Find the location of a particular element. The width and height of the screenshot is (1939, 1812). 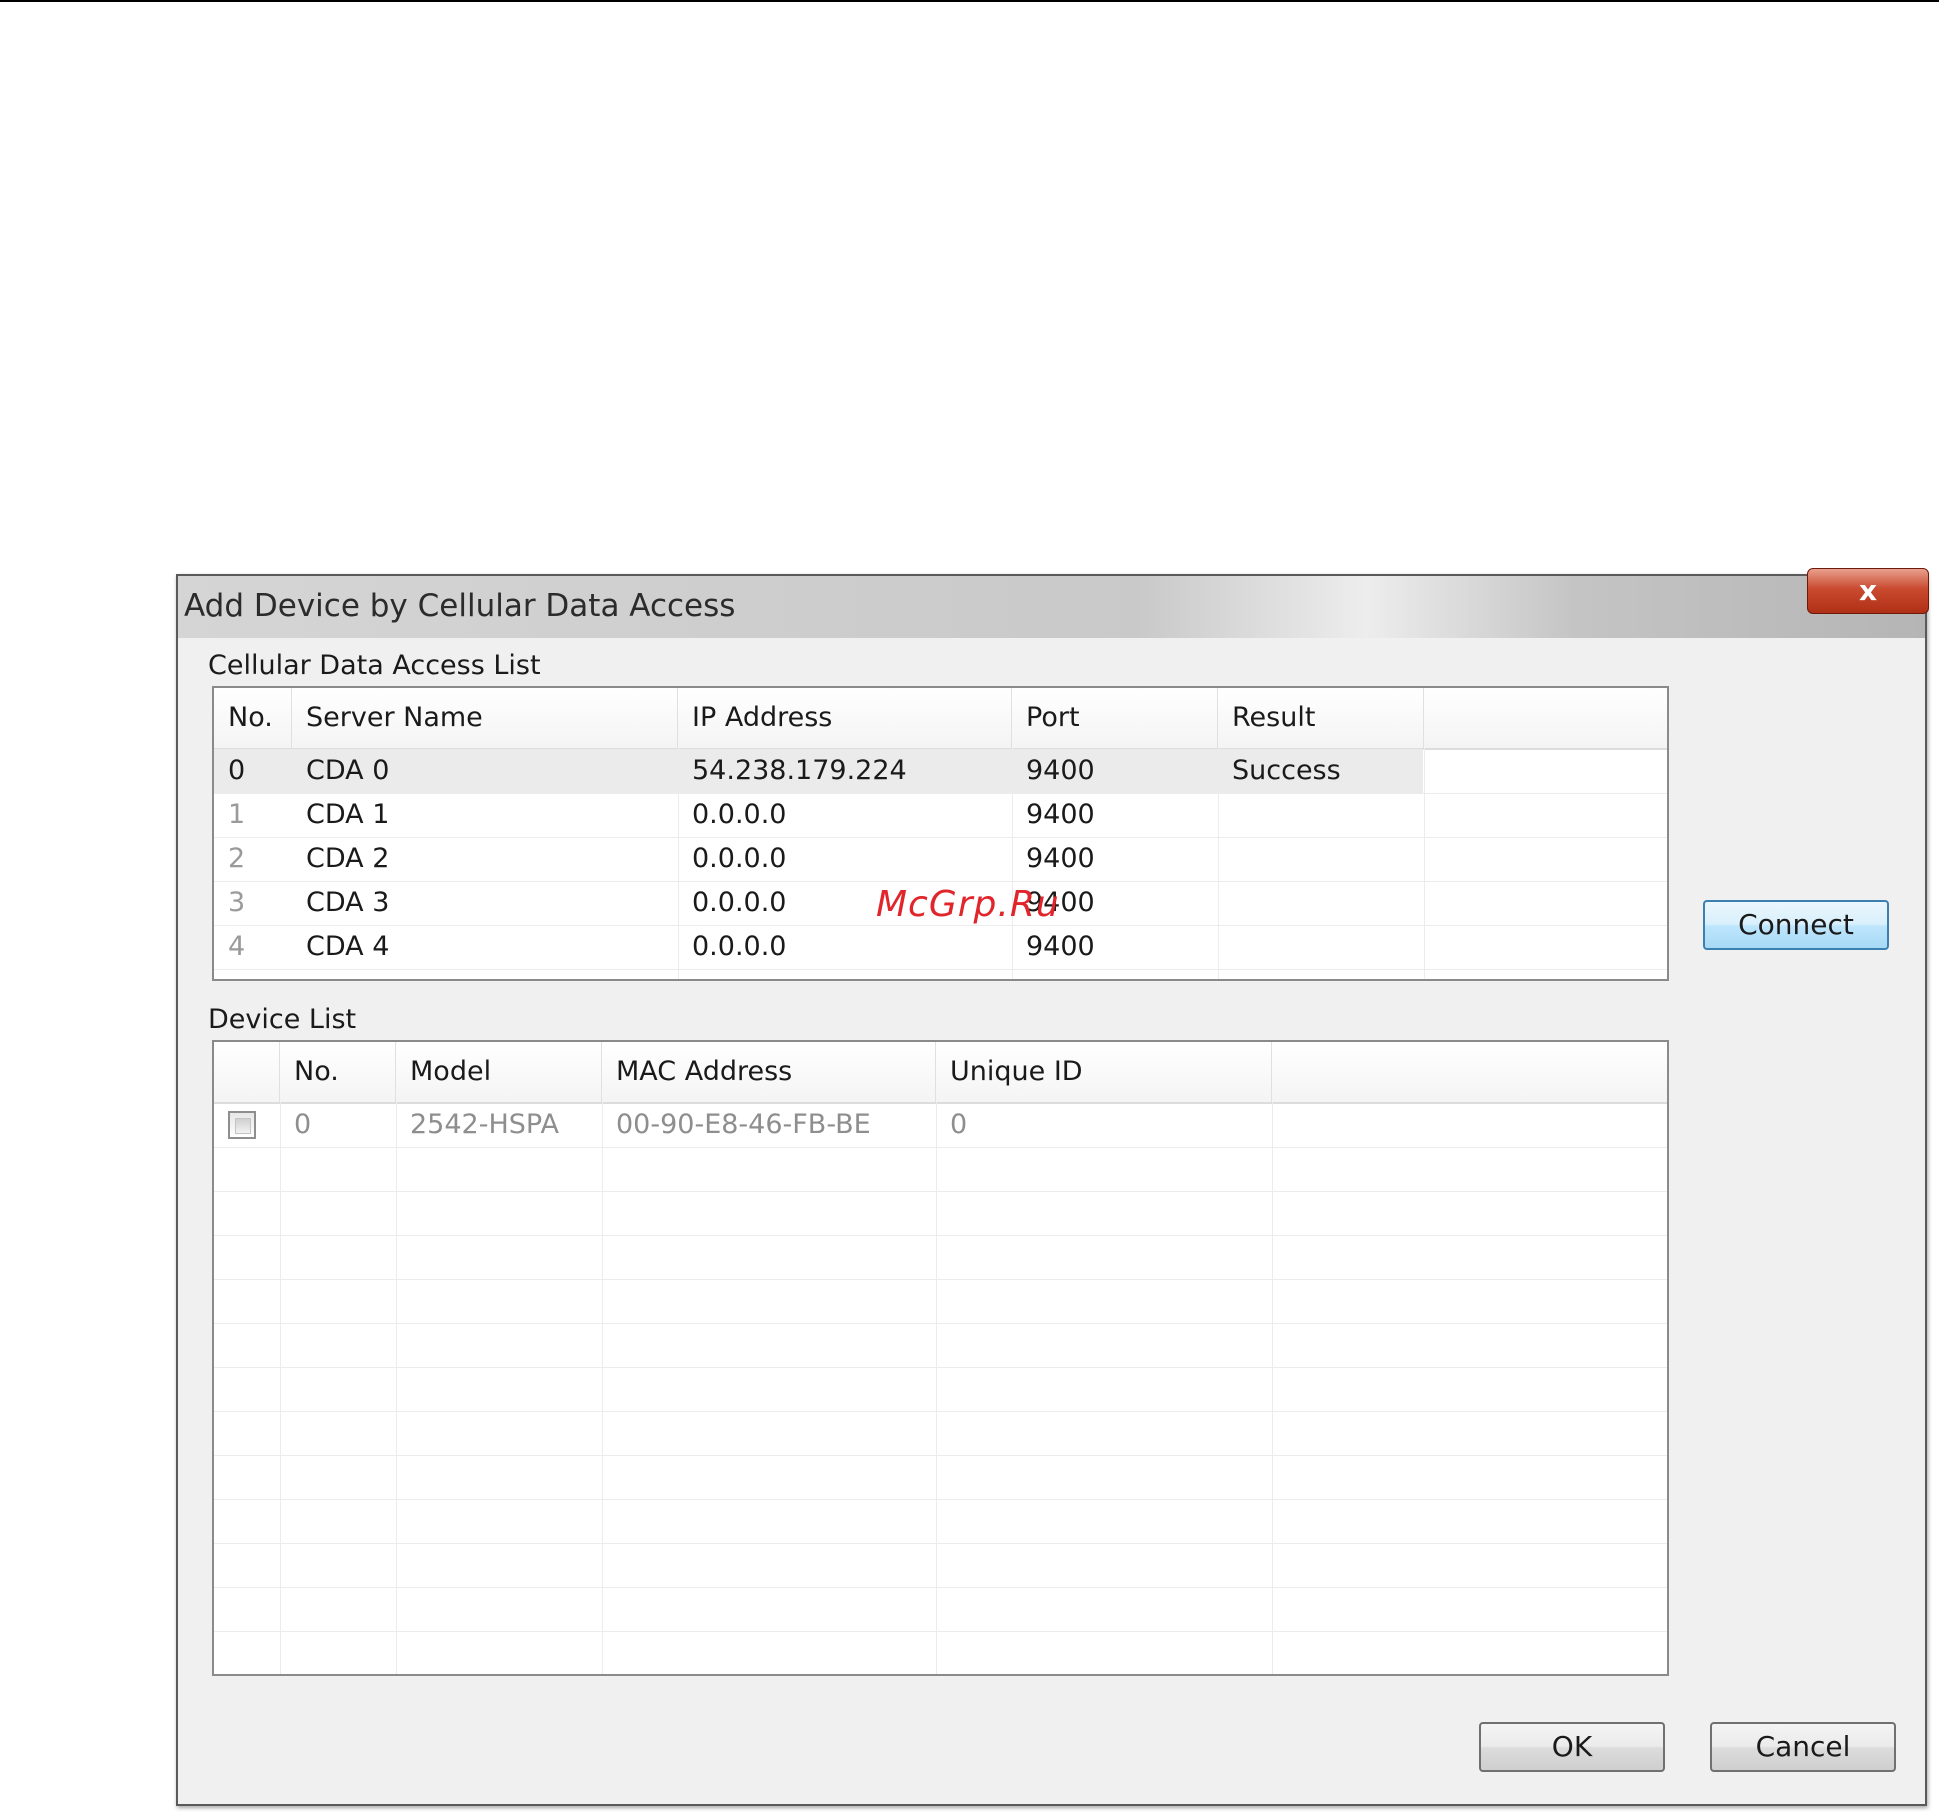

device-cell-mac: 00-90-E8-46-FB-BE is located at coordinates (743, 1124).